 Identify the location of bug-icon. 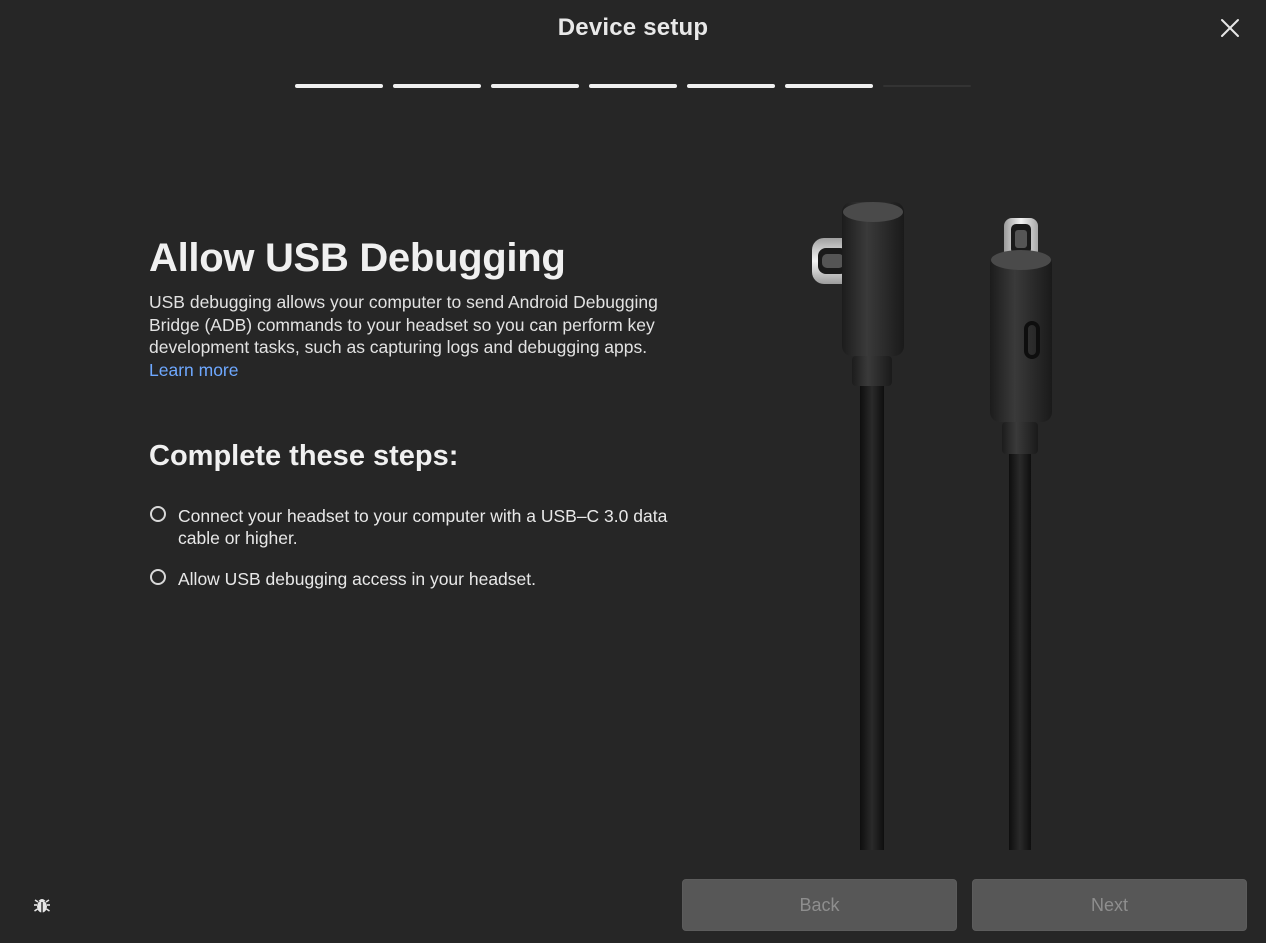
(42, 906).